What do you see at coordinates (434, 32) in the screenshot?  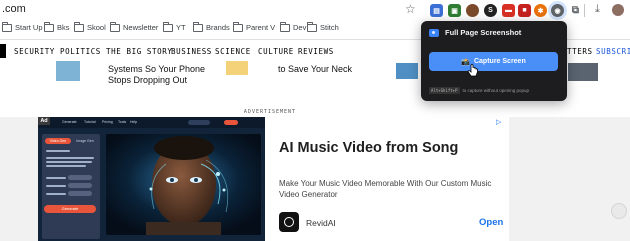 I see `camera-icon` at bounding box center [434, 32].